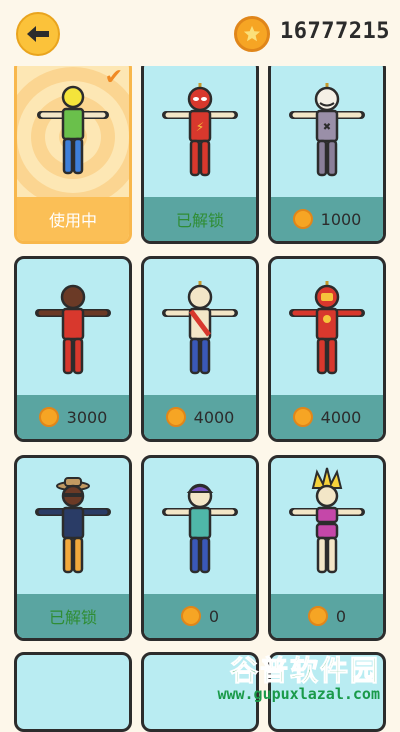 This screenshot has height=732, width=400. I want to click on skin-card-1: ✔ 使用中, so click(73, 151).